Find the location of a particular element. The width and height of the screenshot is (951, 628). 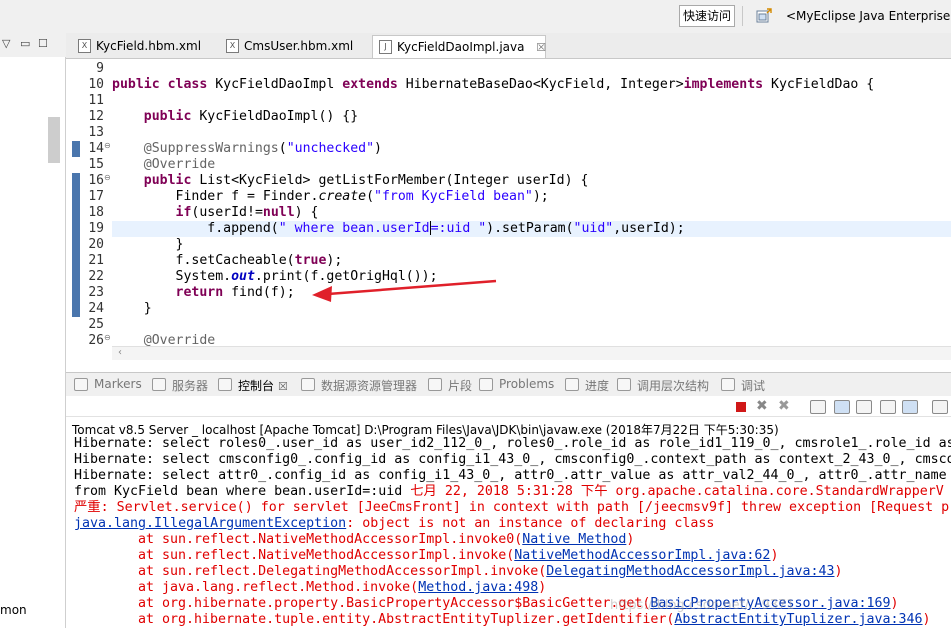

snippets-icon is located at coordinates (435, 384).